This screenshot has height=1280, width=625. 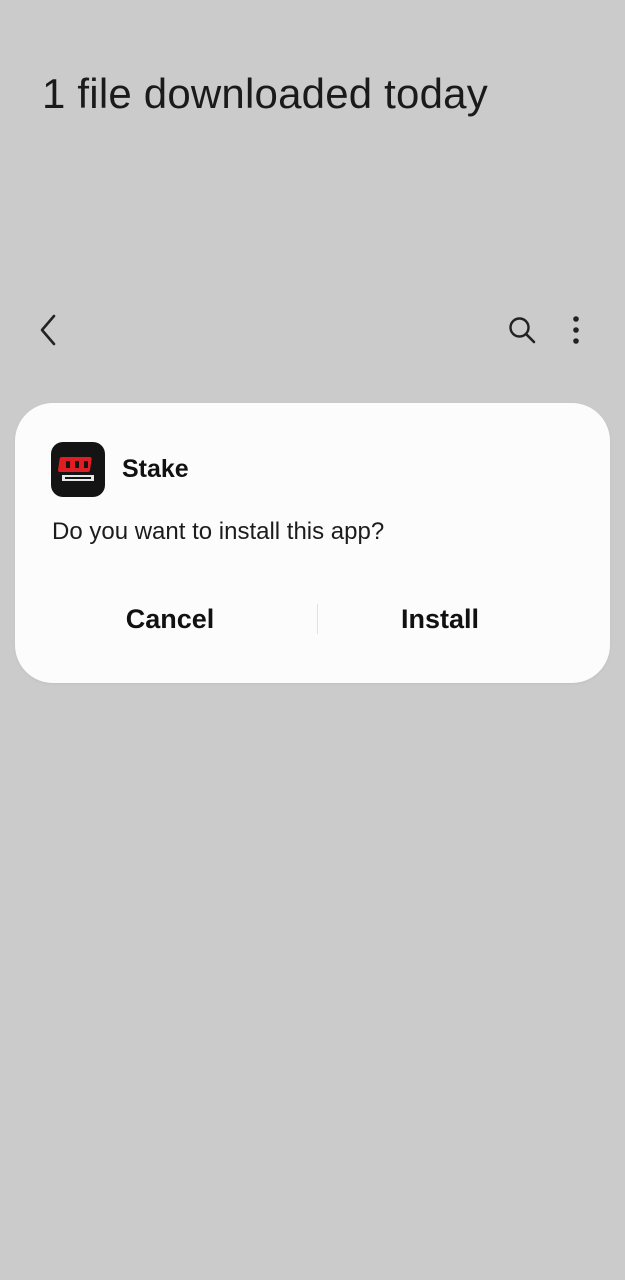 I want to click on more-vertical-icon, so click(x=576, y=330).